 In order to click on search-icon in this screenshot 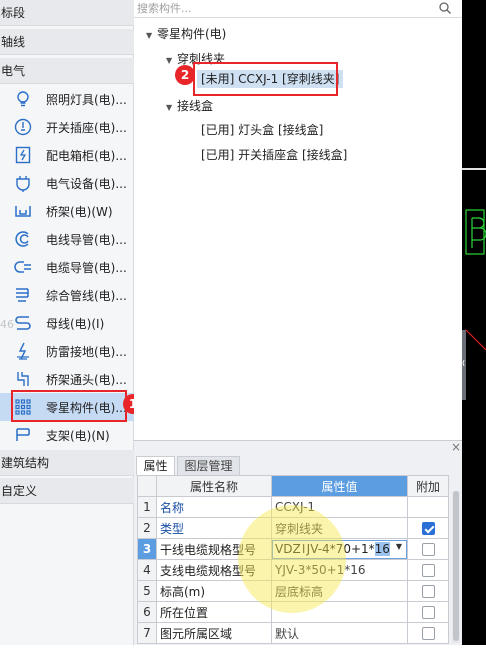, I will do `click(445, 9)`.